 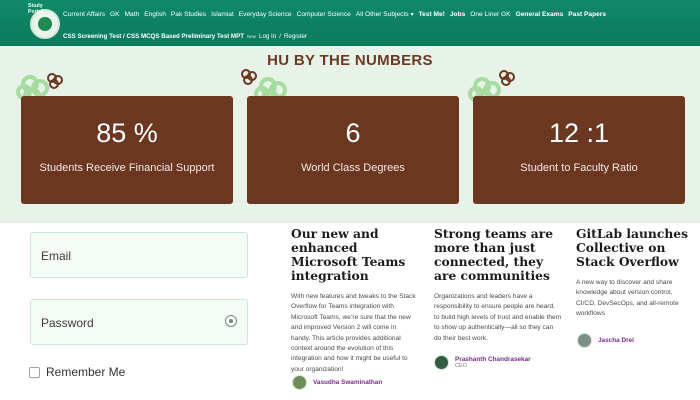 I want to click on stat-number: 12 :1, so click(x=579, y=133).